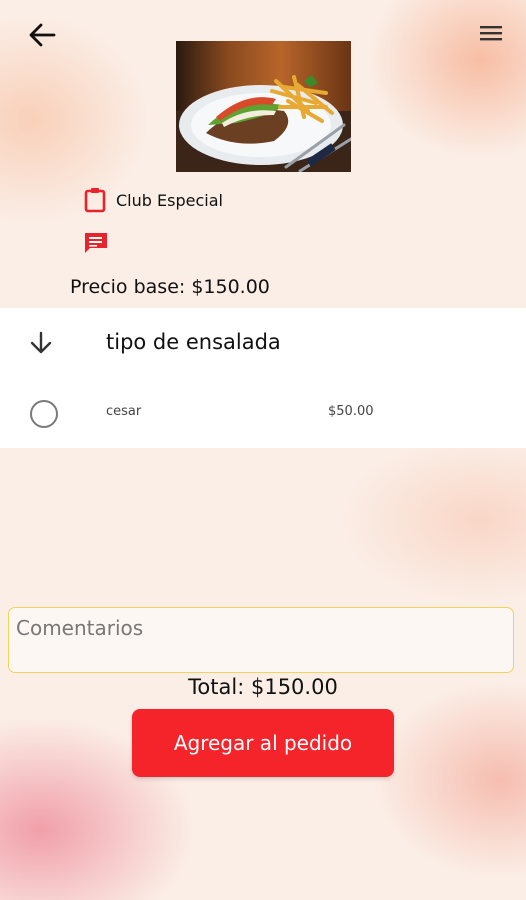 The height and width of the screenshot is (900, 526). Describe the element at coordinates (263, 687) in the screenshot. I see `order-total: Total: $150.00` at that location.